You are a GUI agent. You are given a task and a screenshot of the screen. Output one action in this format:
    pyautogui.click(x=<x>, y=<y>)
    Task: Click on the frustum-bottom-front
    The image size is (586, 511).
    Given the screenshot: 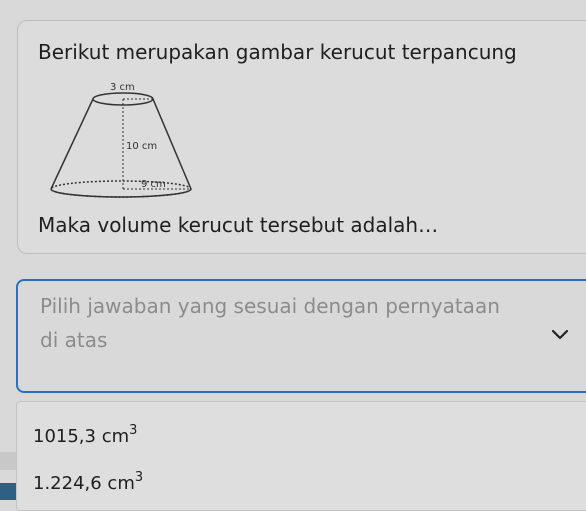 What is the action you would take?
    pyautogui.click(x=121, y=193)
    